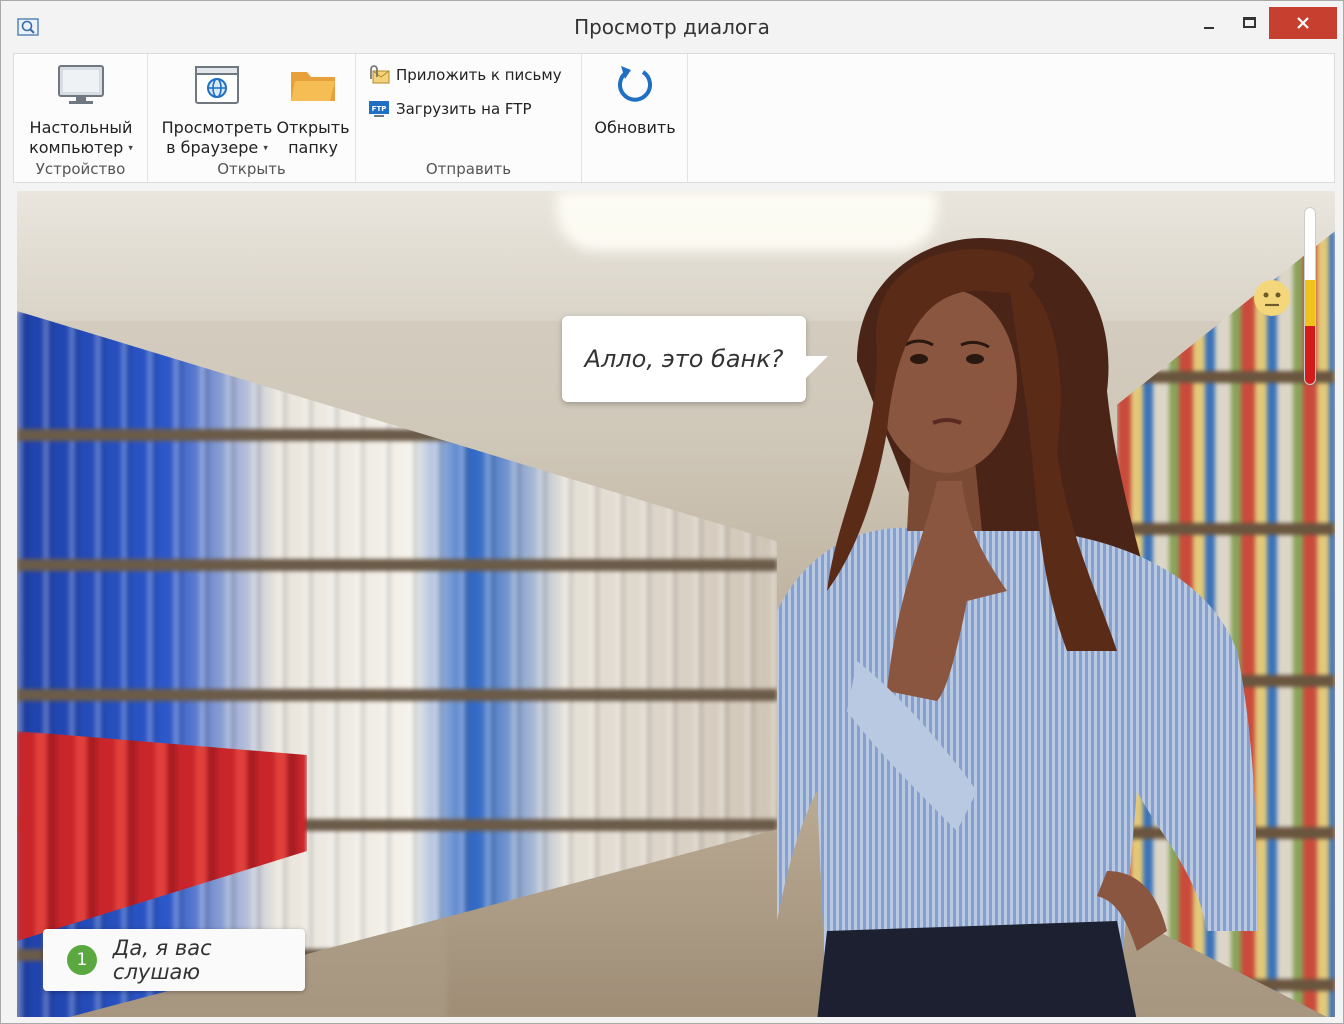 The width and height of the screenshot is (1344, 1024). I want to click on folder-button-line1: Открыть, so click(313, 127).